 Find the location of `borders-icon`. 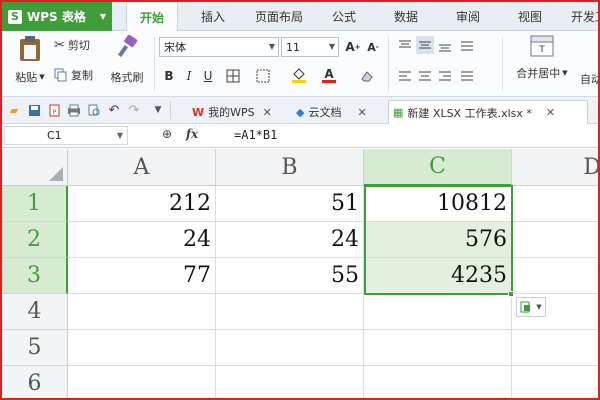

borders-icon is located at coordinates (233, 76).